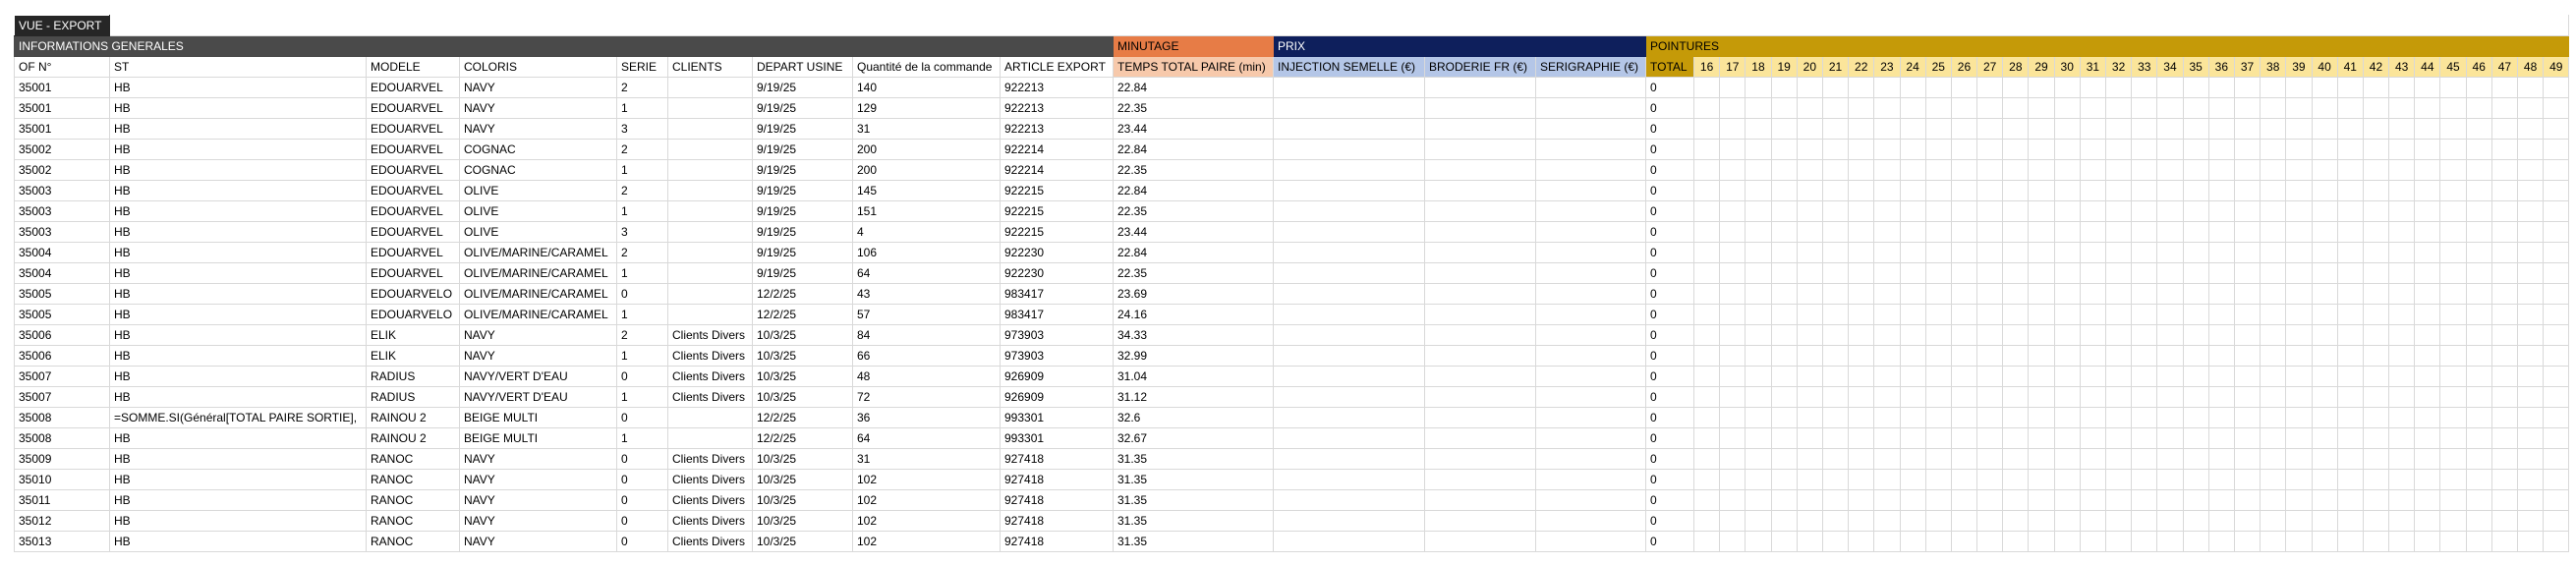 The width and height of the screenshot is (2576, 565). What do you see at coordinates (1193, 521) in the screenshot?
I see `cell-temps: 31.35` at bounding box center [1193, 521].